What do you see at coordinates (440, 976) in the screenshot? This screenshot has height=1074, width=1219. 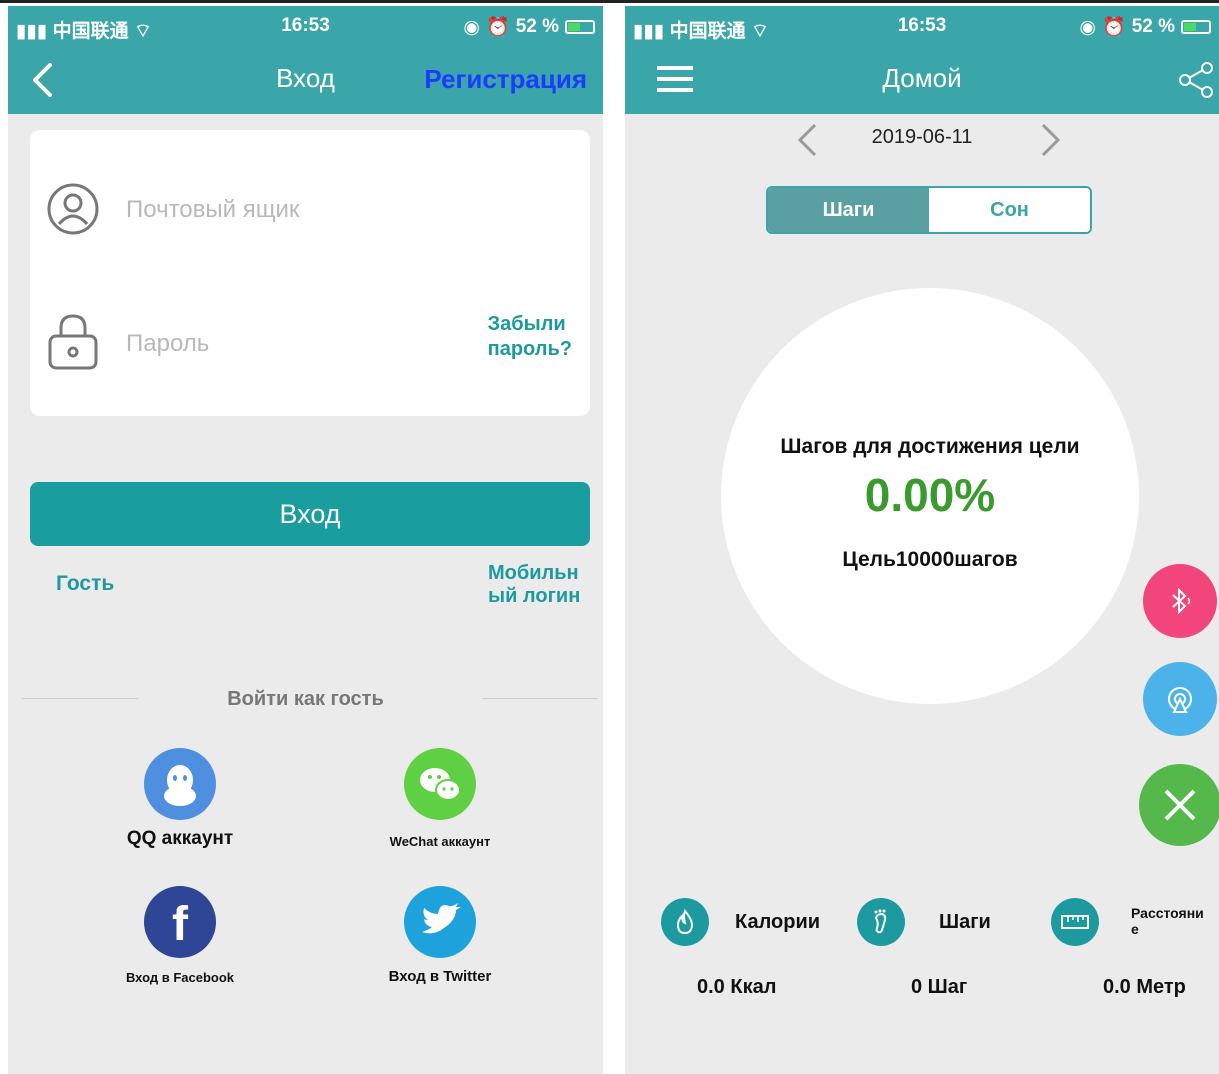 I see `twitter-label: Вход в Twitter` at bounding box center [440, 976].